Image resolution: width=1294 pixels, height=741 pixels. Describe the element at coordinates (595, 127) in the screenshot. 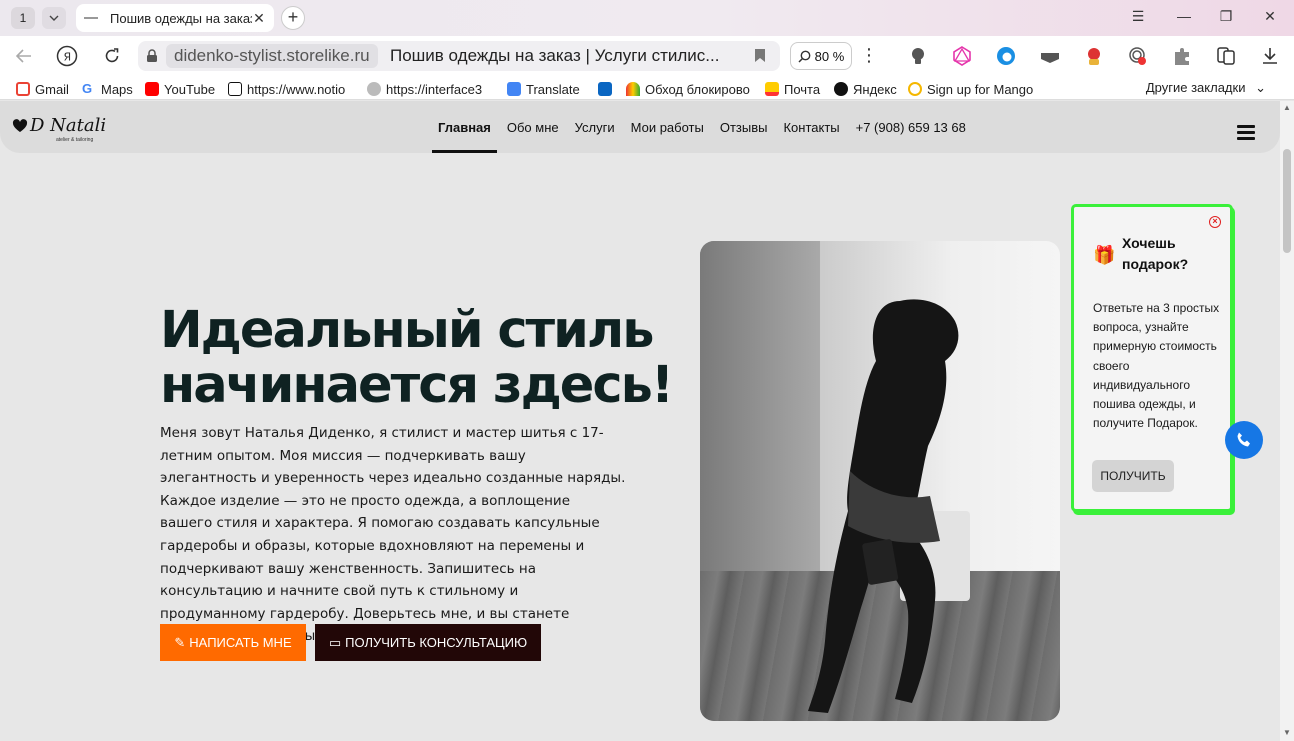

I see `menu-item-services: Услуги` at that location.